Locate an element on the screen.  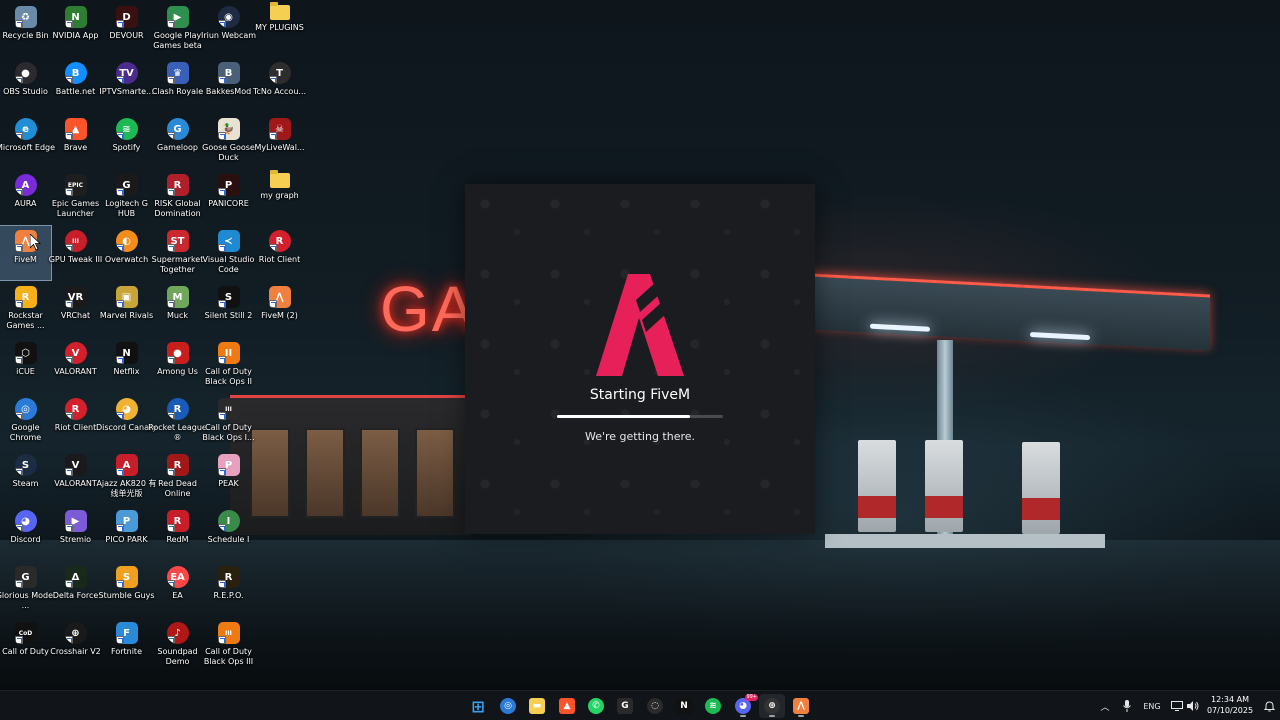
desktop-icon-goose-goose-duck: 🦆 Goose Goose Duck is located at coordinates (228, 141).